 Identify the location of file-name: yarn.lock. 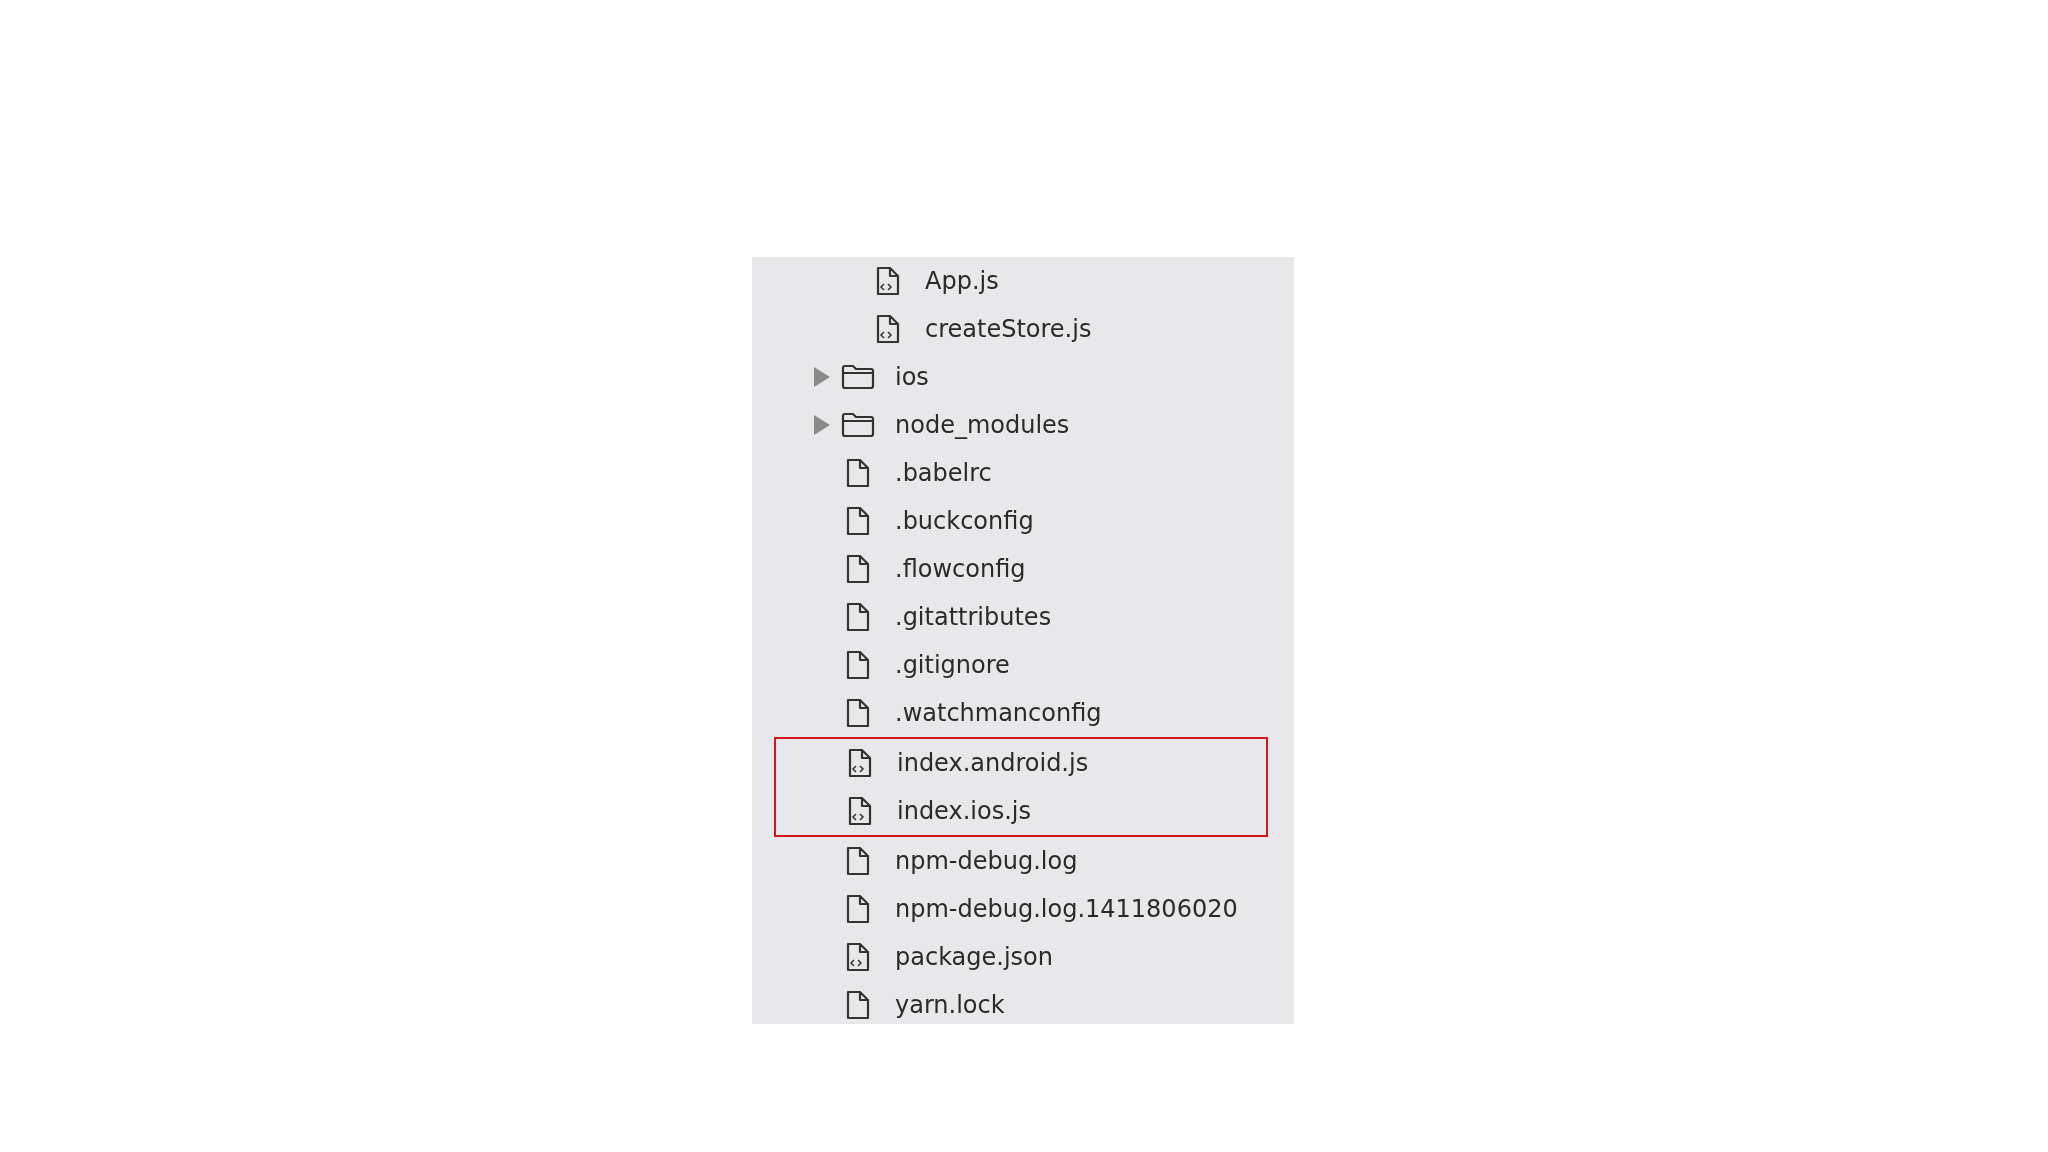
(950, 1005).